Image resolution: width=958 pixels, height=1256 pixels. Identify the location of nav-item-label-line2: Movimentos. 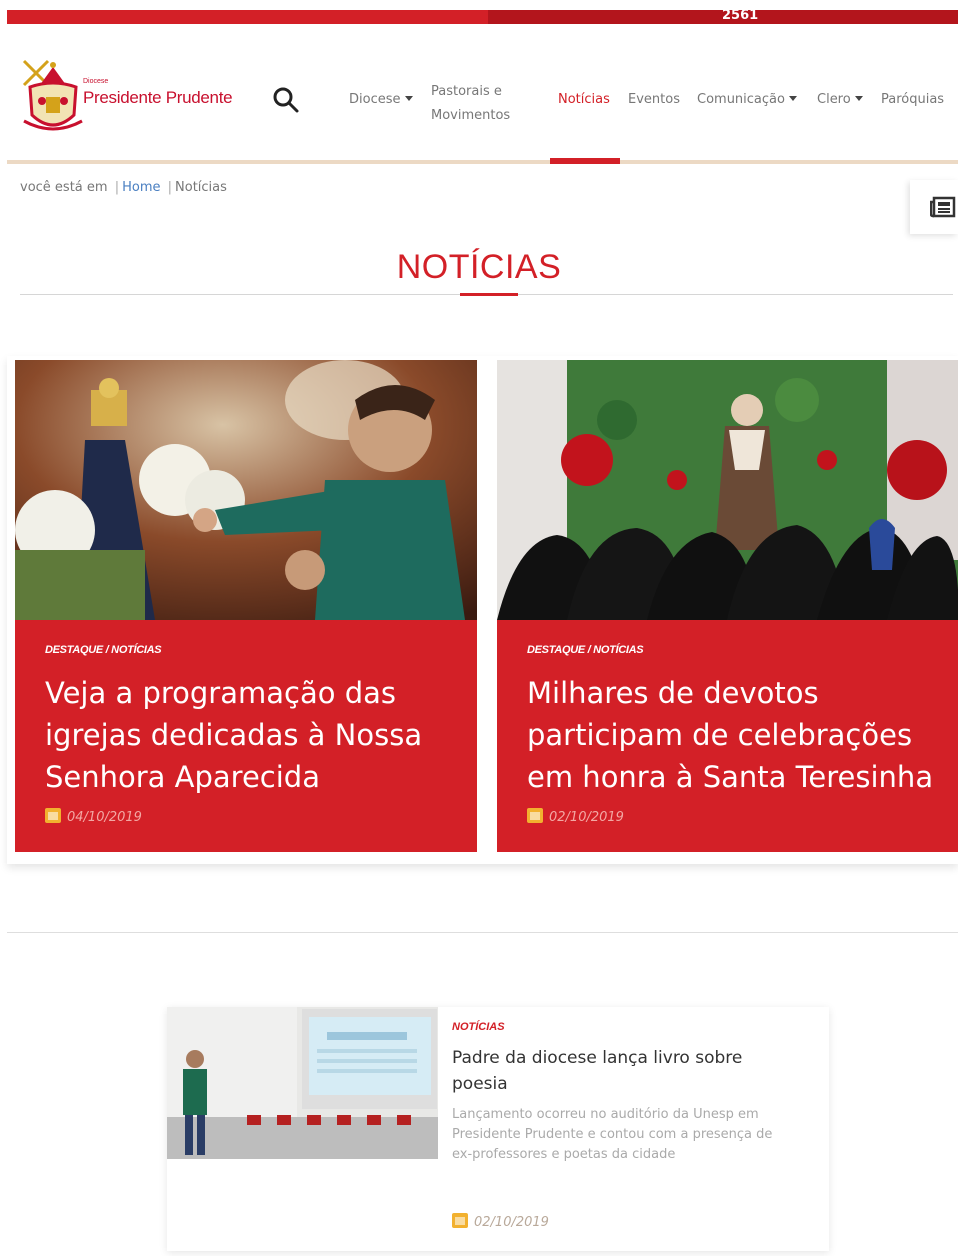
(471, 115).